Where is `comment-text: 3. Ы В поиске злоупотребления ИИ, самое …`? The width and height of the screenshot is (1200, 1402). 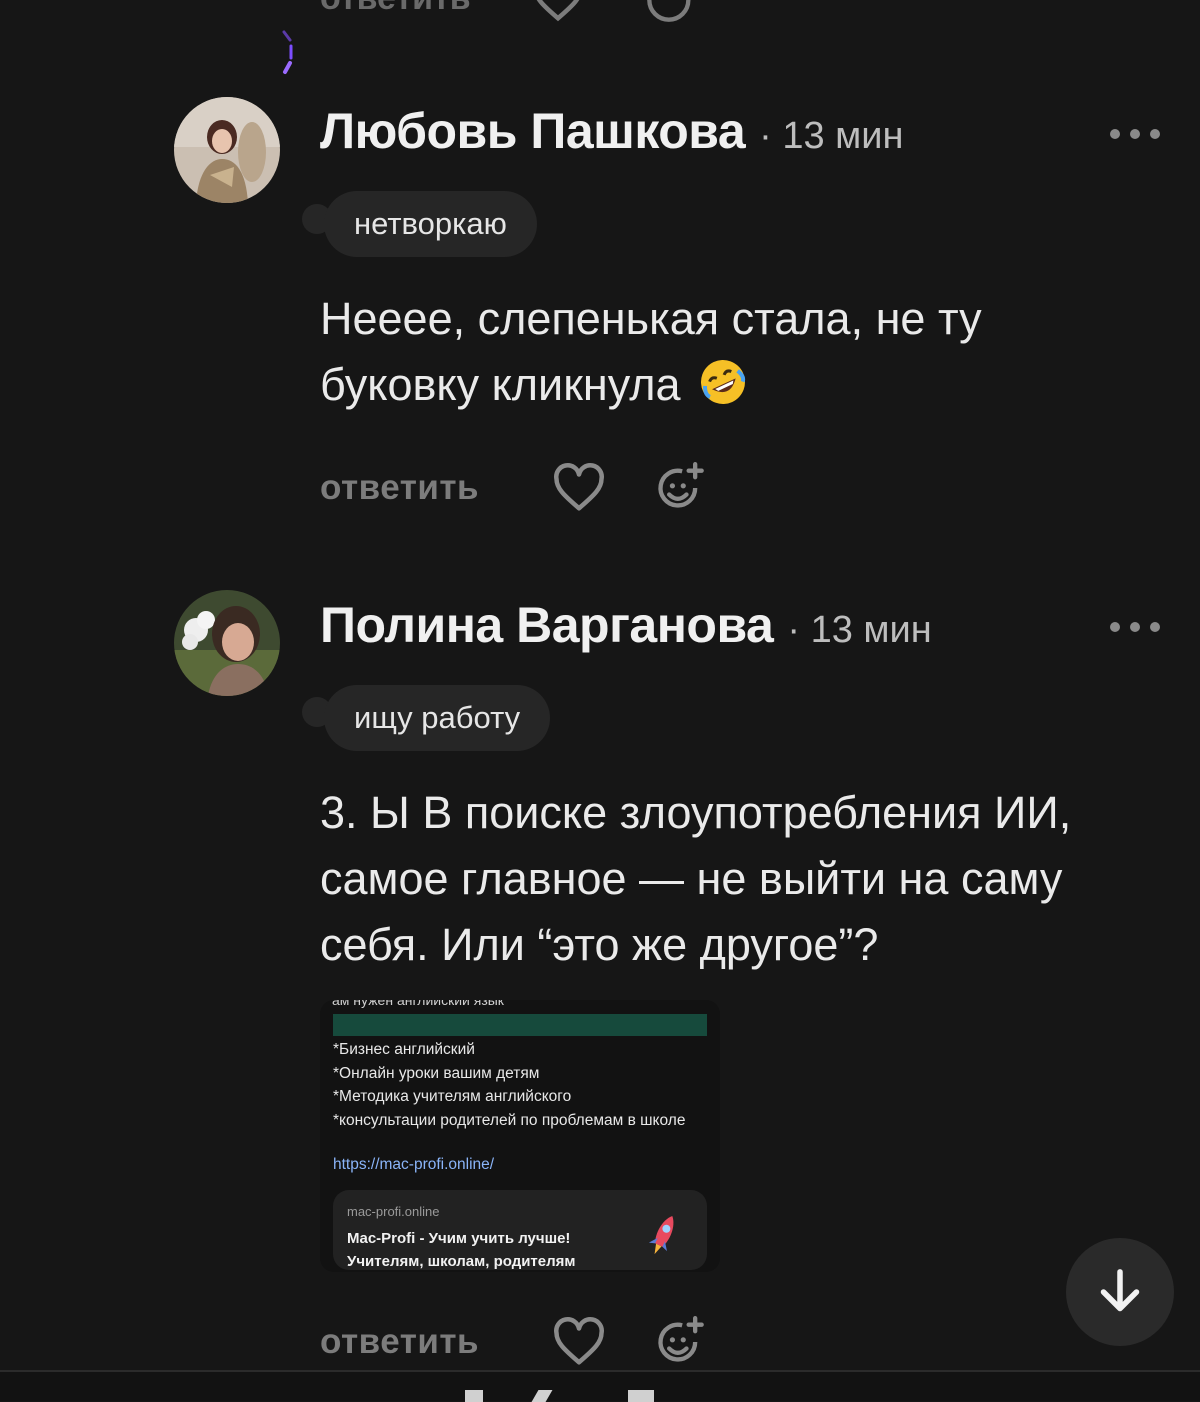
comment-text: 3. Ы В поиске злоупотребления ИИ, самое … is located at coordinates (696, 878).